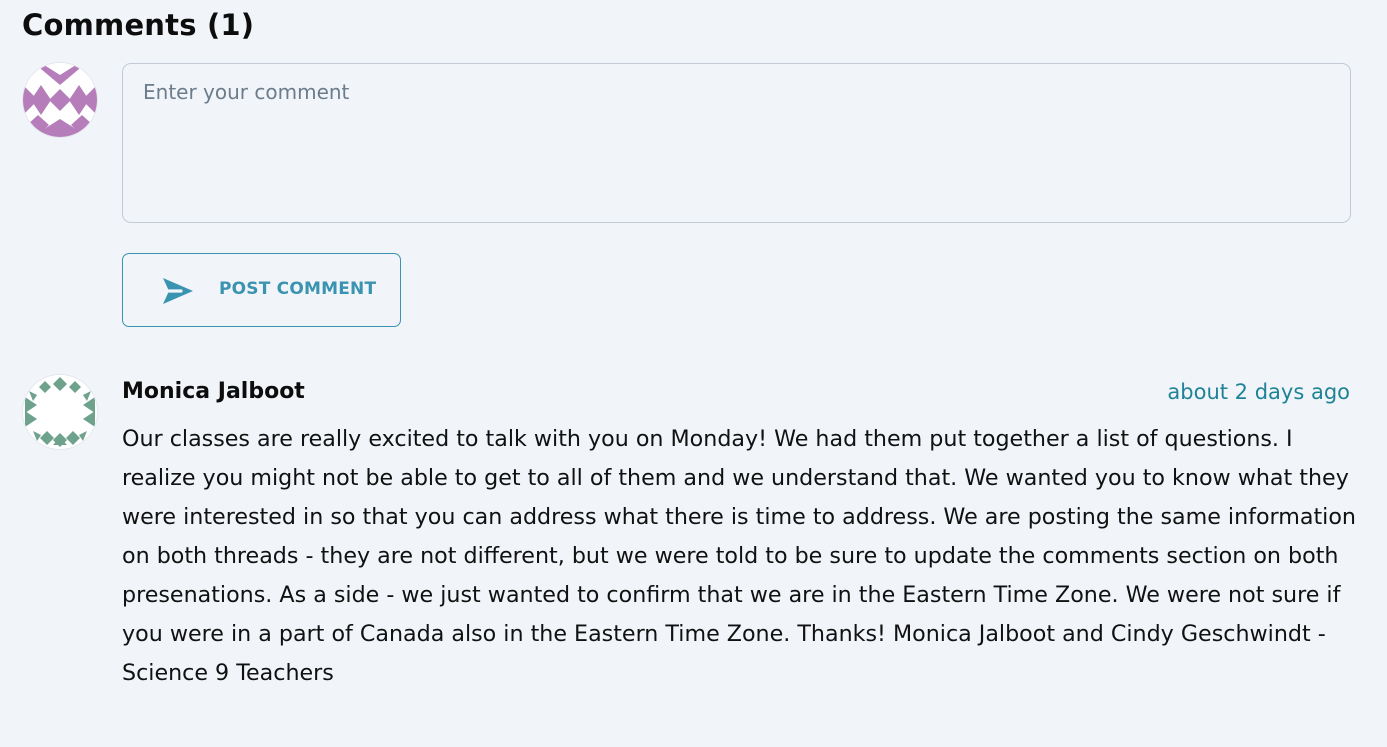  What do you see at coordinates (138, 25) in the screenshot?
I see `comments-title: Comments (1)` at bounding box center [138, 25].